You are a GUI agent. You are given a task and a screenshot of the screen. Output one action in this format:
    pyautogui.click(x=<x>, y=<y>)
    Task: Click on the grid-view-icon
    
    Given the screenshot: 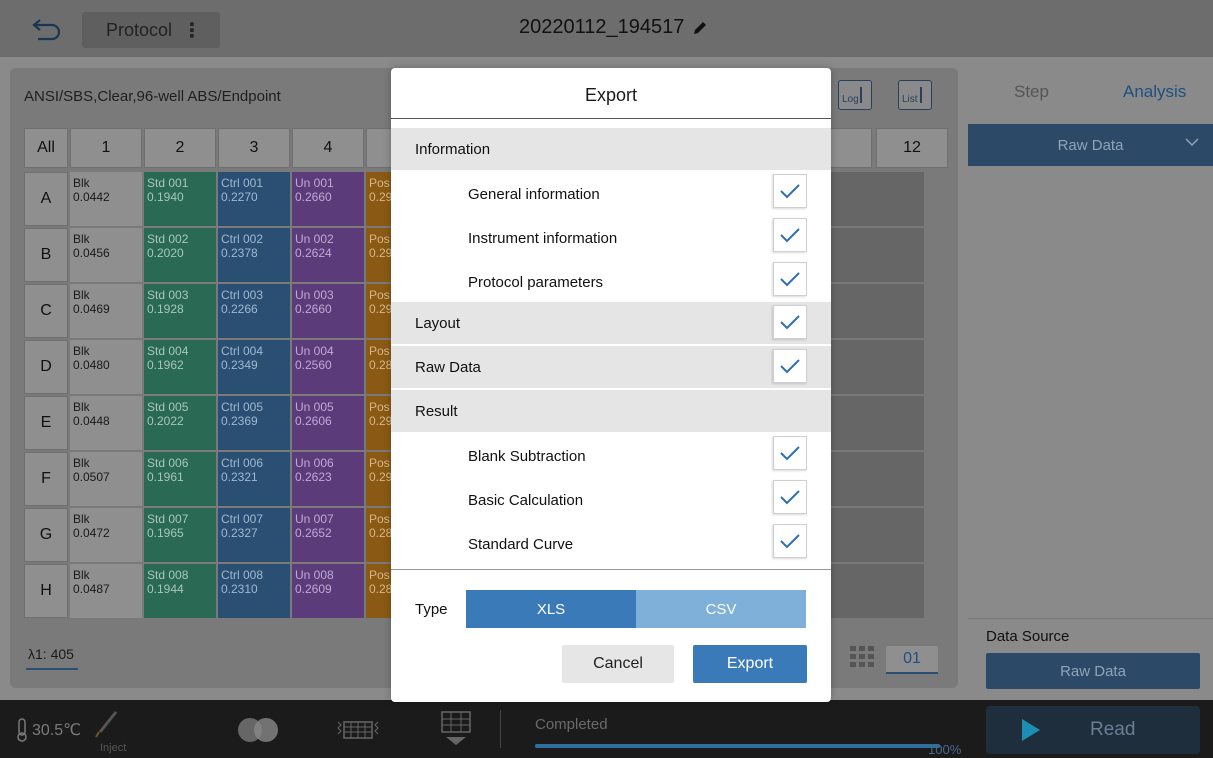 What is the action you would take?
    pyautogui.click(x=862, y=657)
    